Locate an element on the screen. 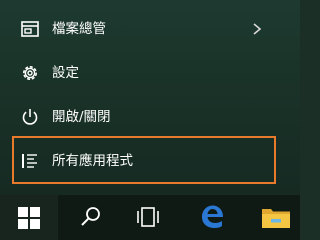 This screenshot has width=320, height=240. power-icon is located at coordinates (30, 117).